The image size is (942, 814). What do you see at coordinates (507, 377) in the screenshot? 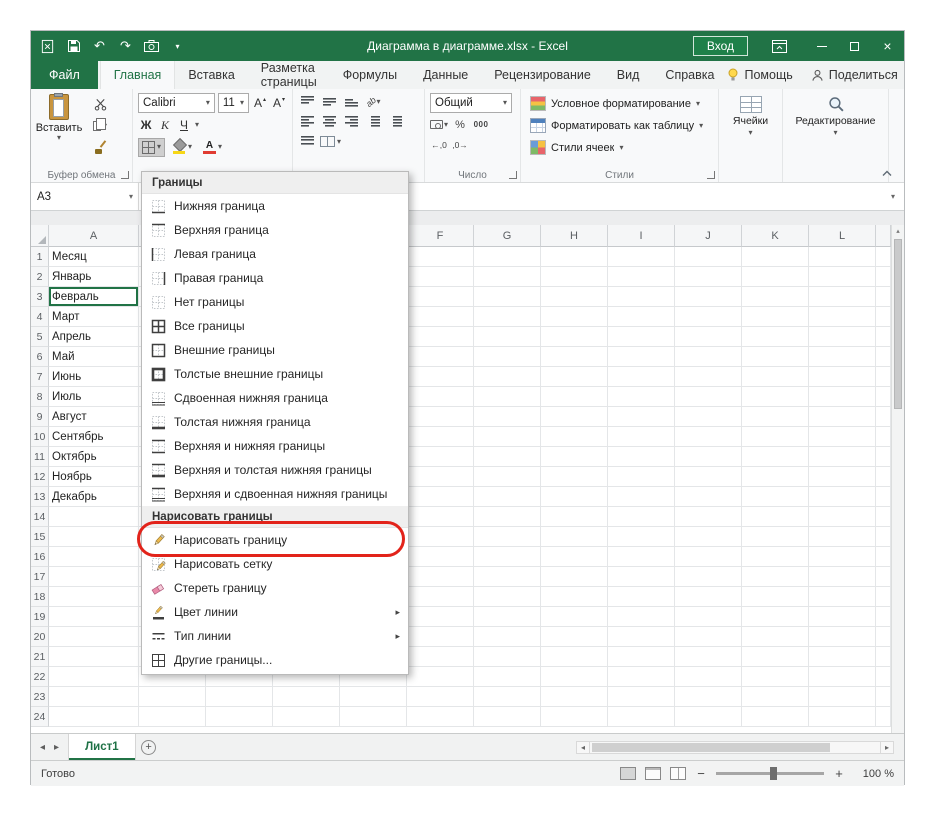
I see `cell-G7` at bounding box center [507, 377].